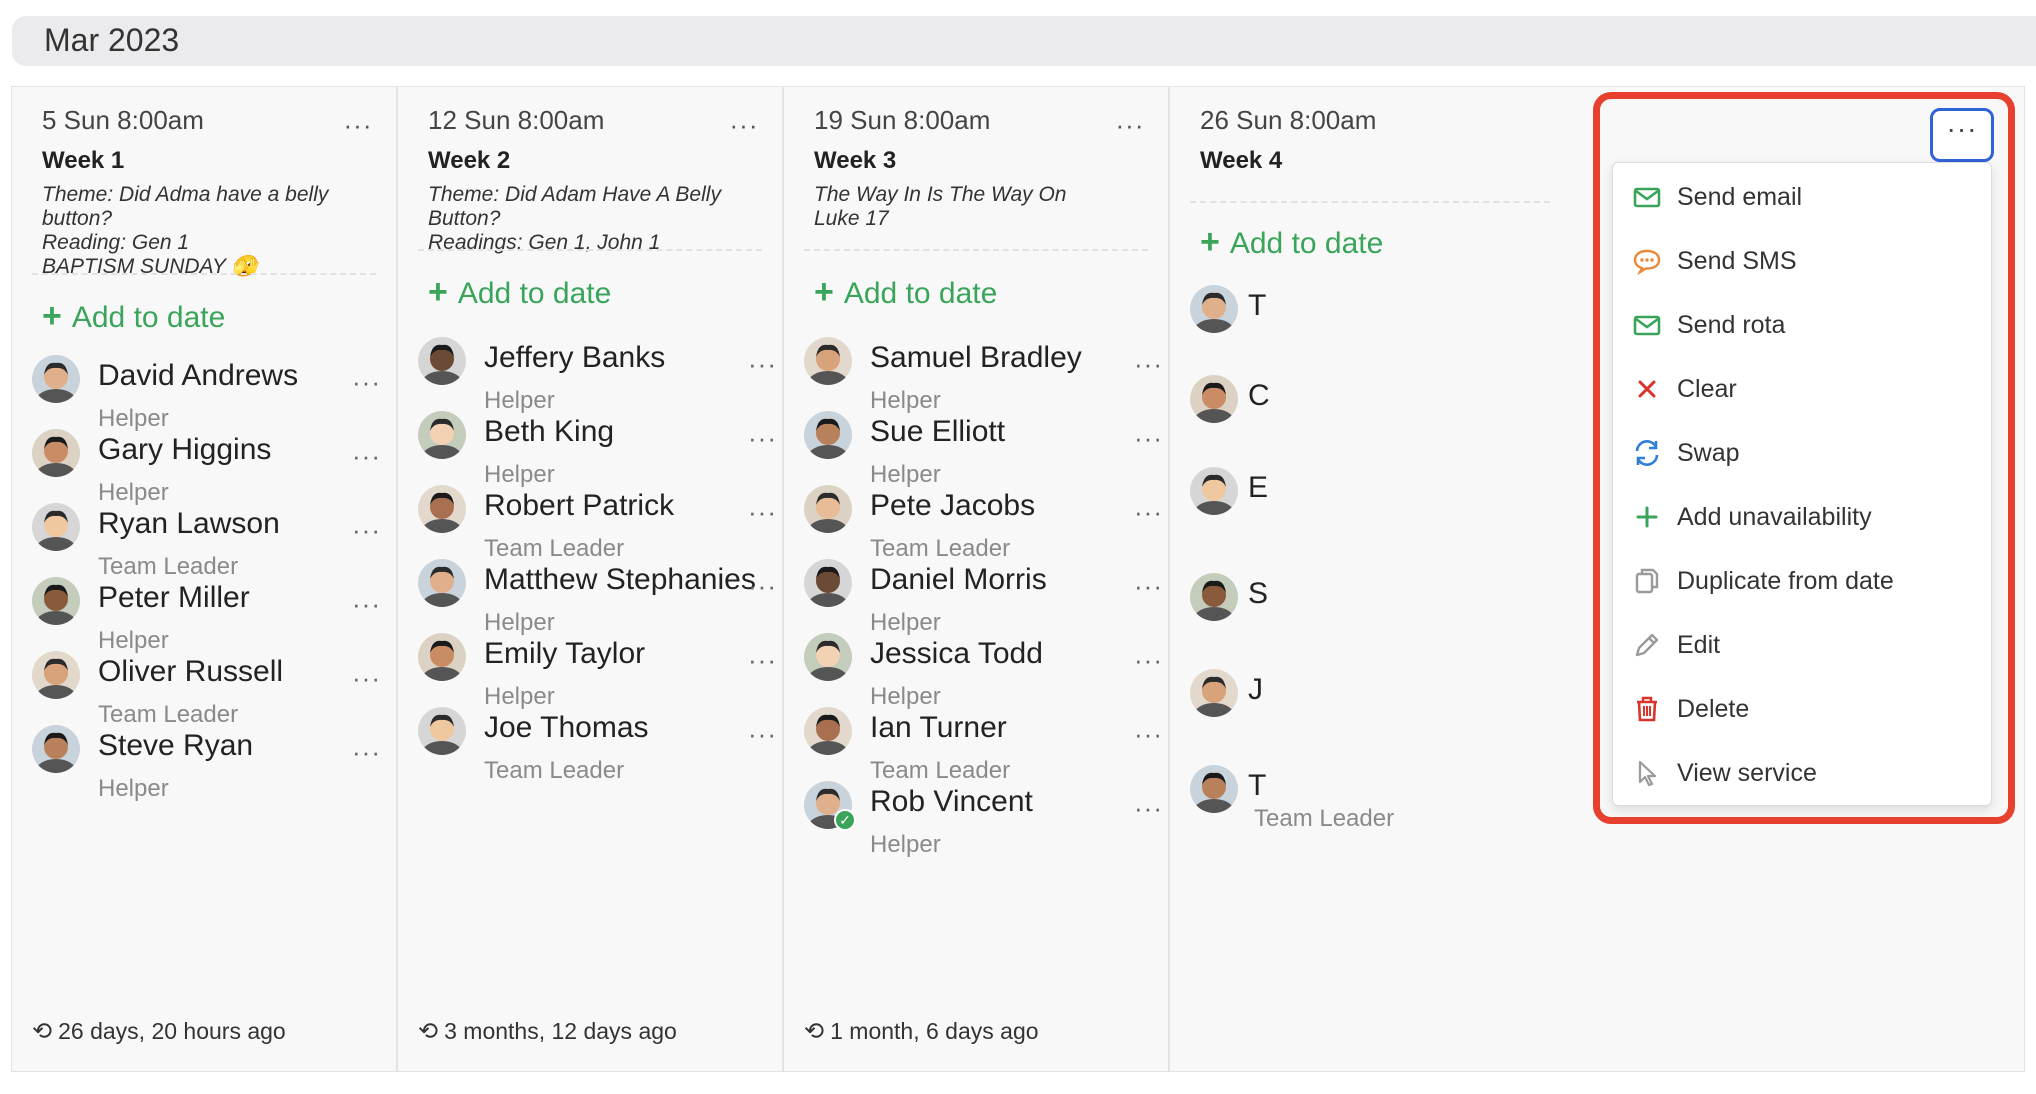 The width and height of the screenshot is (2036, 1094). I want to click on person-name: Jessica Todd, so click(956, 654).